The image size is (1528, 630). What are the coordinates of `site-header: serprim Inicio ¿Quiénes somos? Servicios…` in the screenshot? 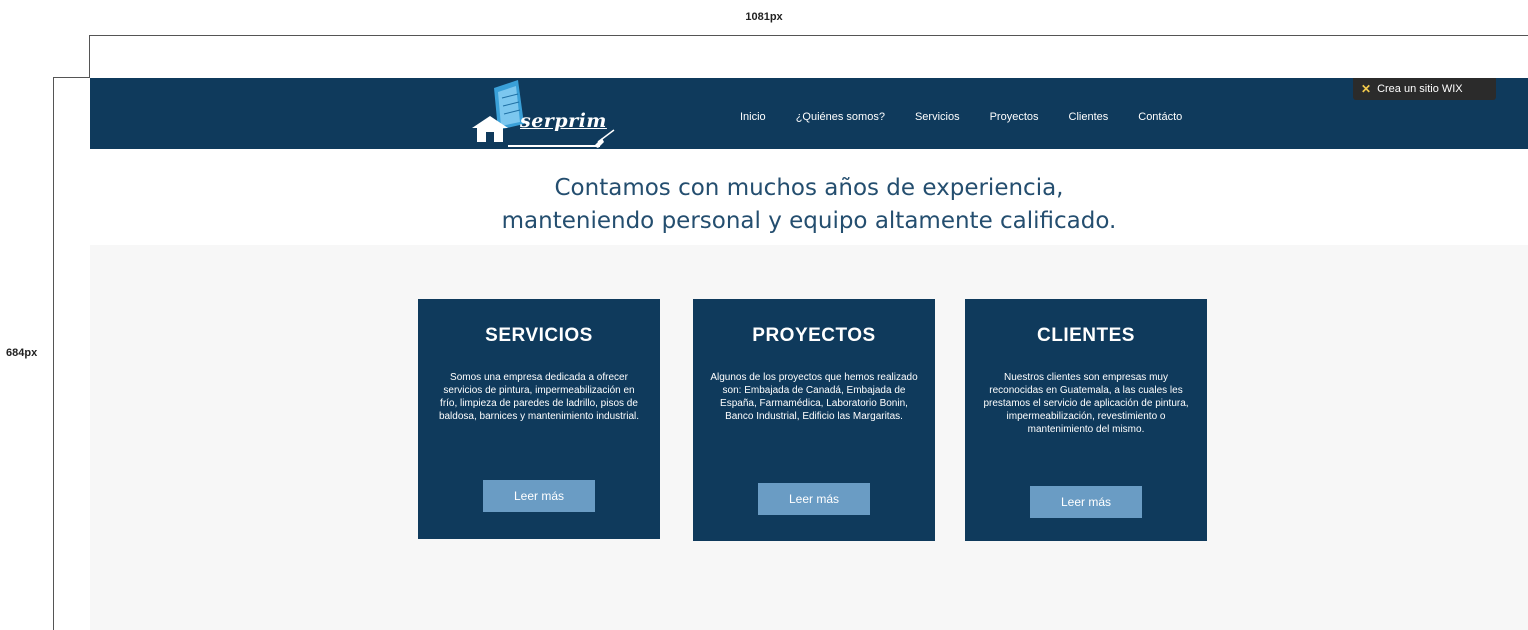 It's located at (809, 113).